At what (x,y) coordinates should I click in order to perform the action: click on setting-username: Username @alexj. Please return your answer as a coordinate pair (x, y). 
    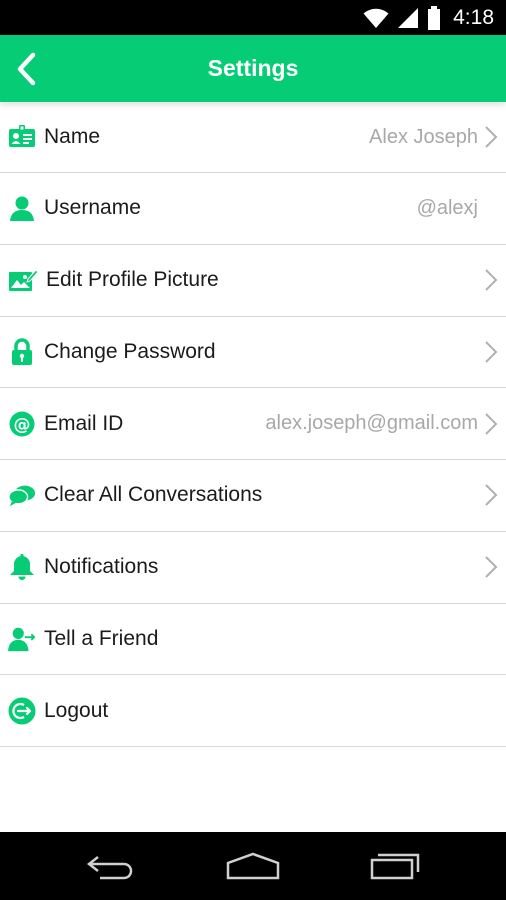
    Looking at the image, I should click on (253, 209).